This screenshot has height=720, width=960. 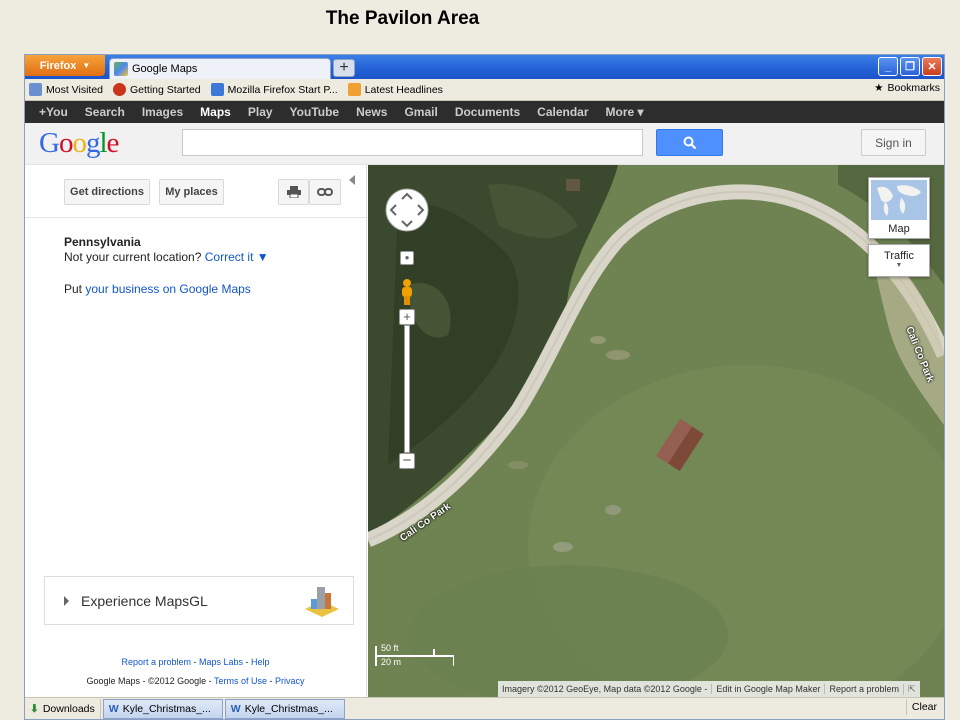 I want to click on bookmark-getting-started: Getting Started, so click(x=157, y=89).